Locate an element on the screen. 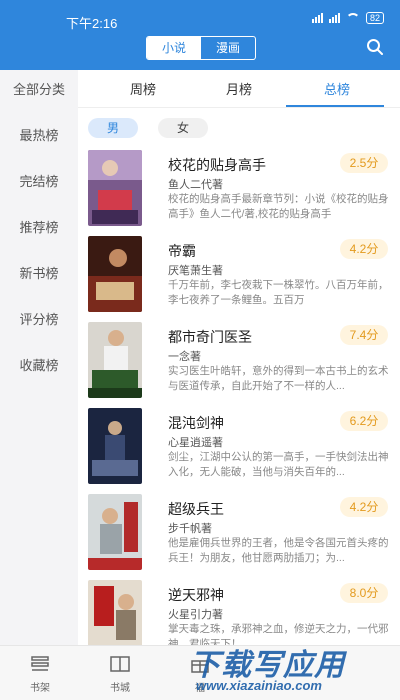 The image size is (400, 700). book-author: 火星引力著 is located at coordinates (195, 615).